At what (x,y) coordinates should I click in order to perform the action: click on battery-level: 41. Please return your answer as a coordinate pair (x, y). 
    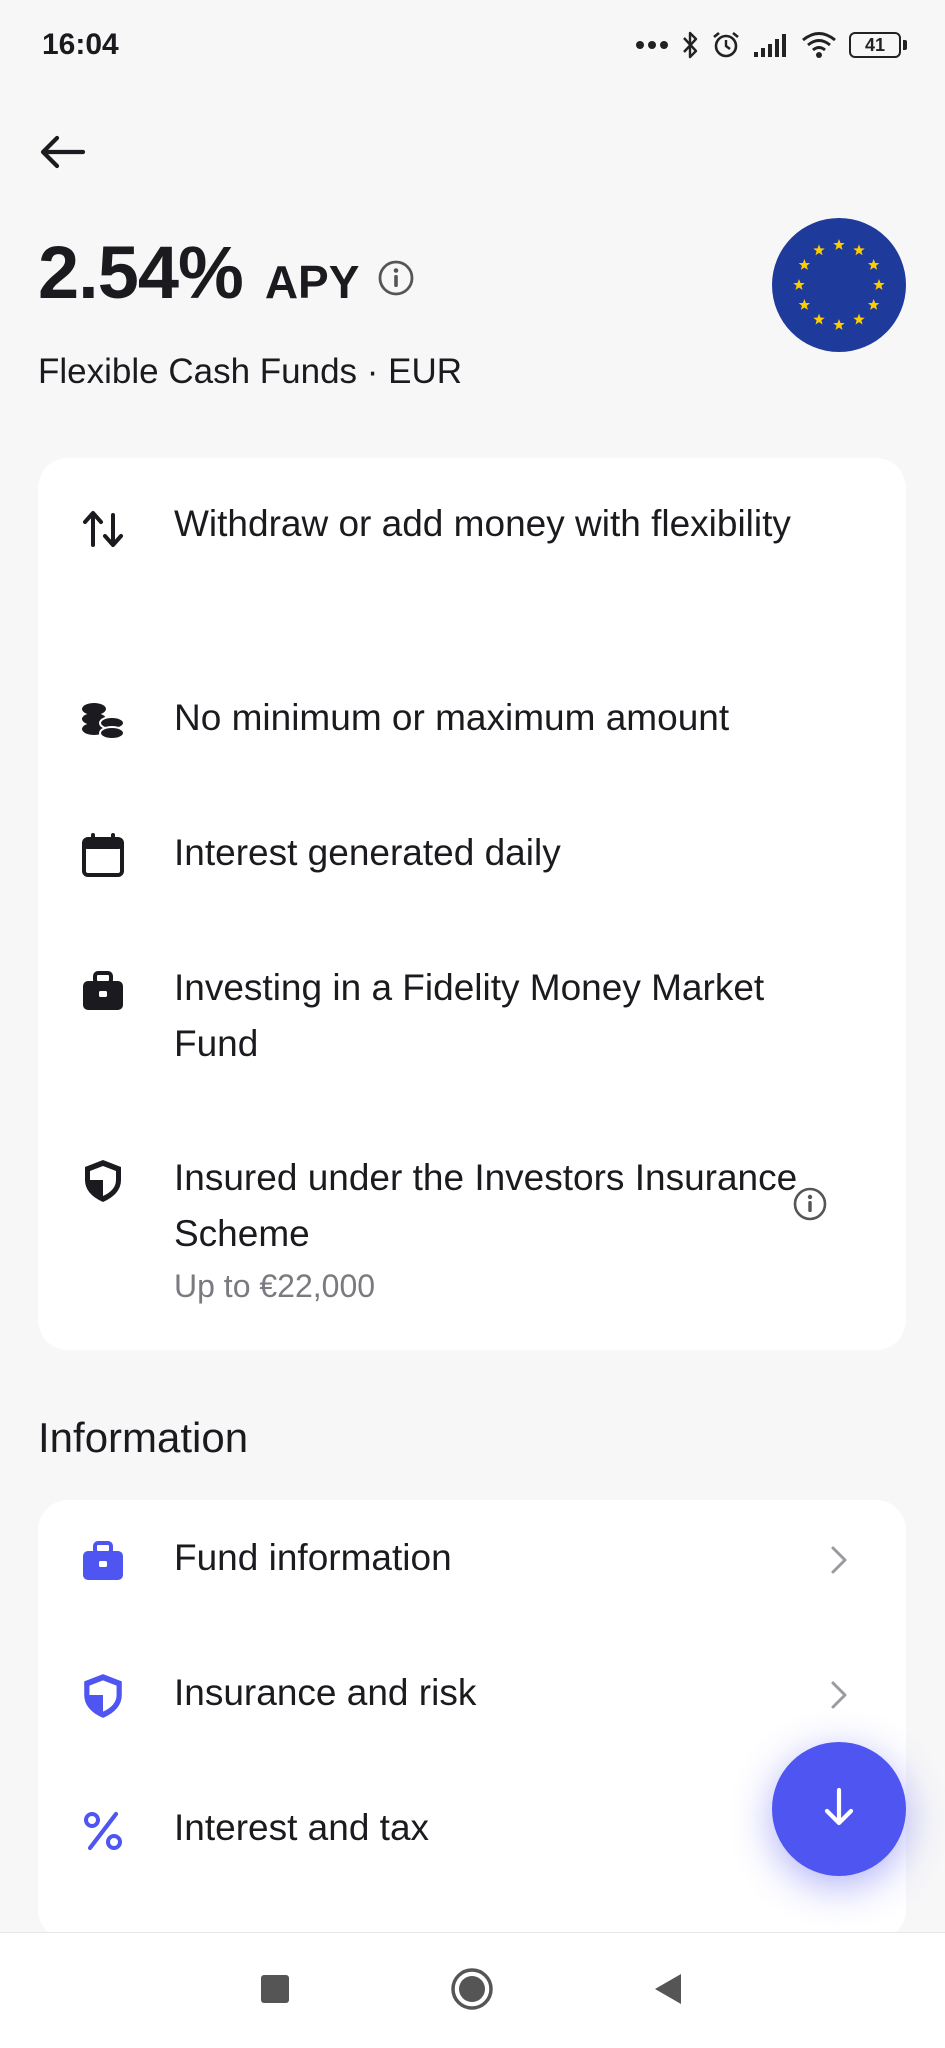
    Looking at the image, I should click on (875, 45).